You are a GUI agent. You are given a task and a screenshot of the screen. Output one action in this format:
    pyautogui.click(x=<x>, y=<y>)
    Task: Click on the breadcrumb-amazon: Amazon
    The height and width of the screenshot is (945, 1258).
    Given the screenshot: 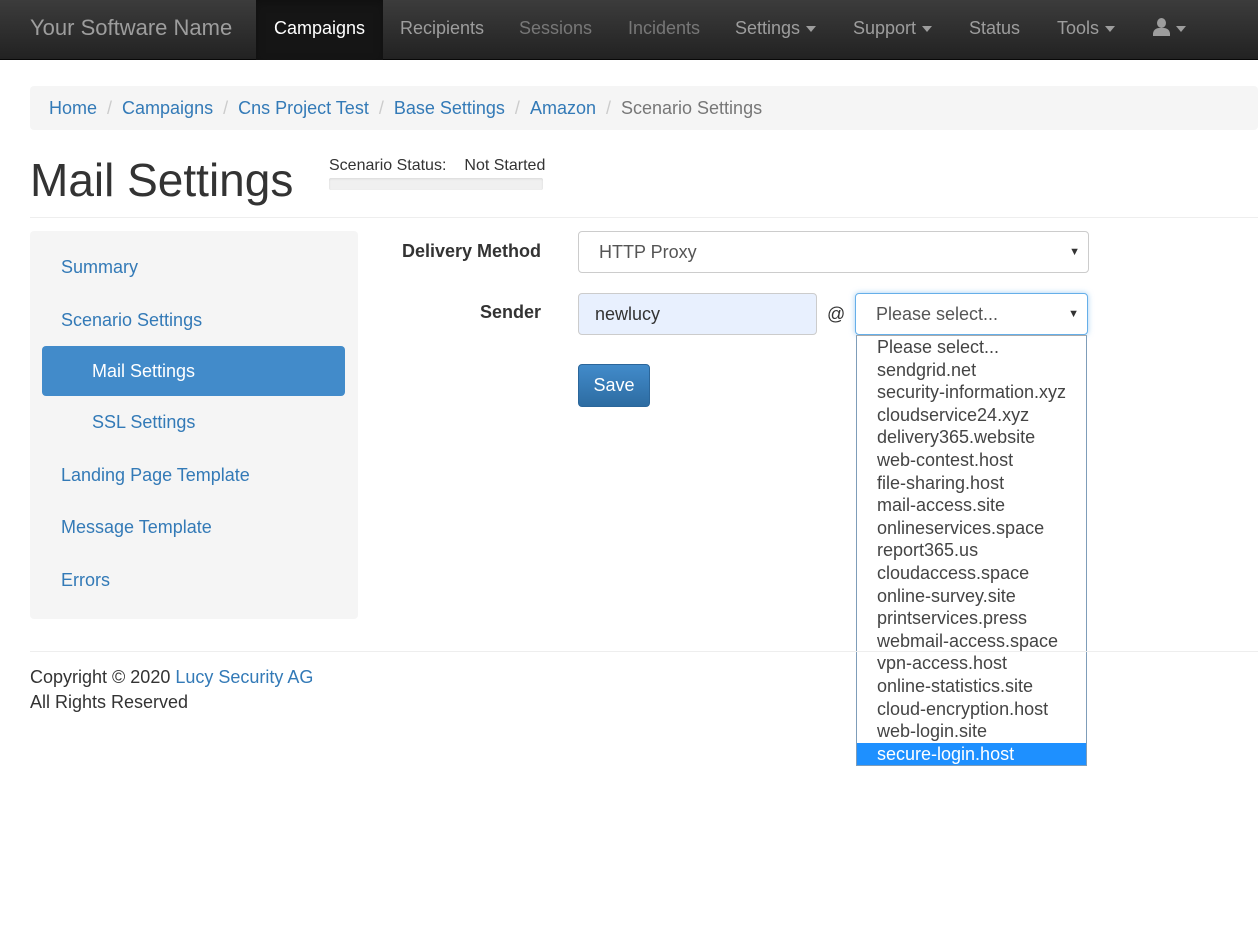 What is the action you would take?
    pyautogui.click(x=563, y=108)
    